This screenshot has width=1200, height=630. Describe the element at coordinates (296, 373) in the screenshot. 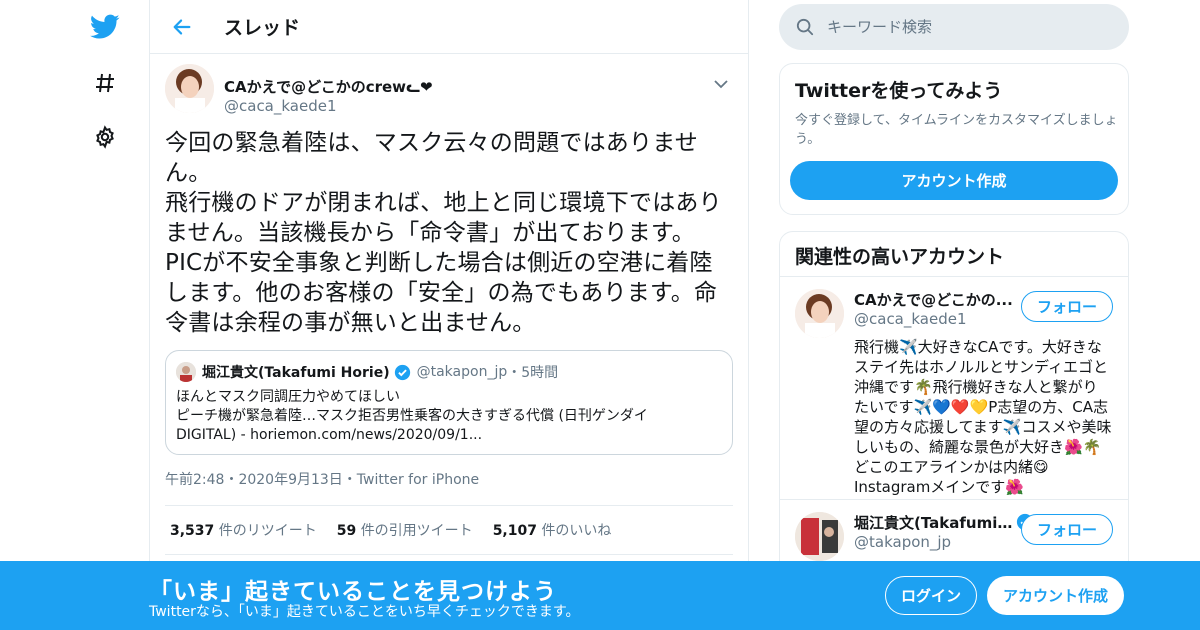

I see `quoted-author-name: 堀江貴文(Takafumi Horie)` at that location.